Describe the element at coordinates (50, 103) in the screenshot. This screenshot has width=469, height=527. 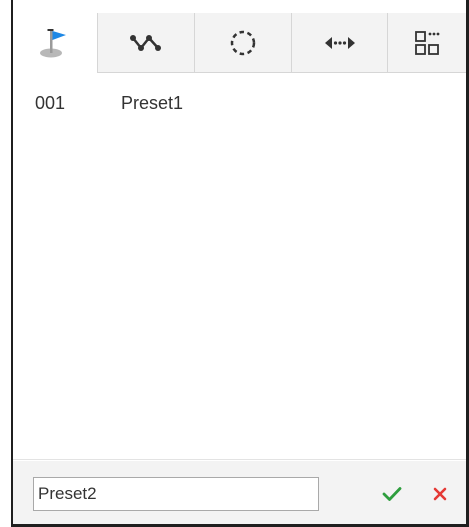
I see `preset-number: 001` at that location.